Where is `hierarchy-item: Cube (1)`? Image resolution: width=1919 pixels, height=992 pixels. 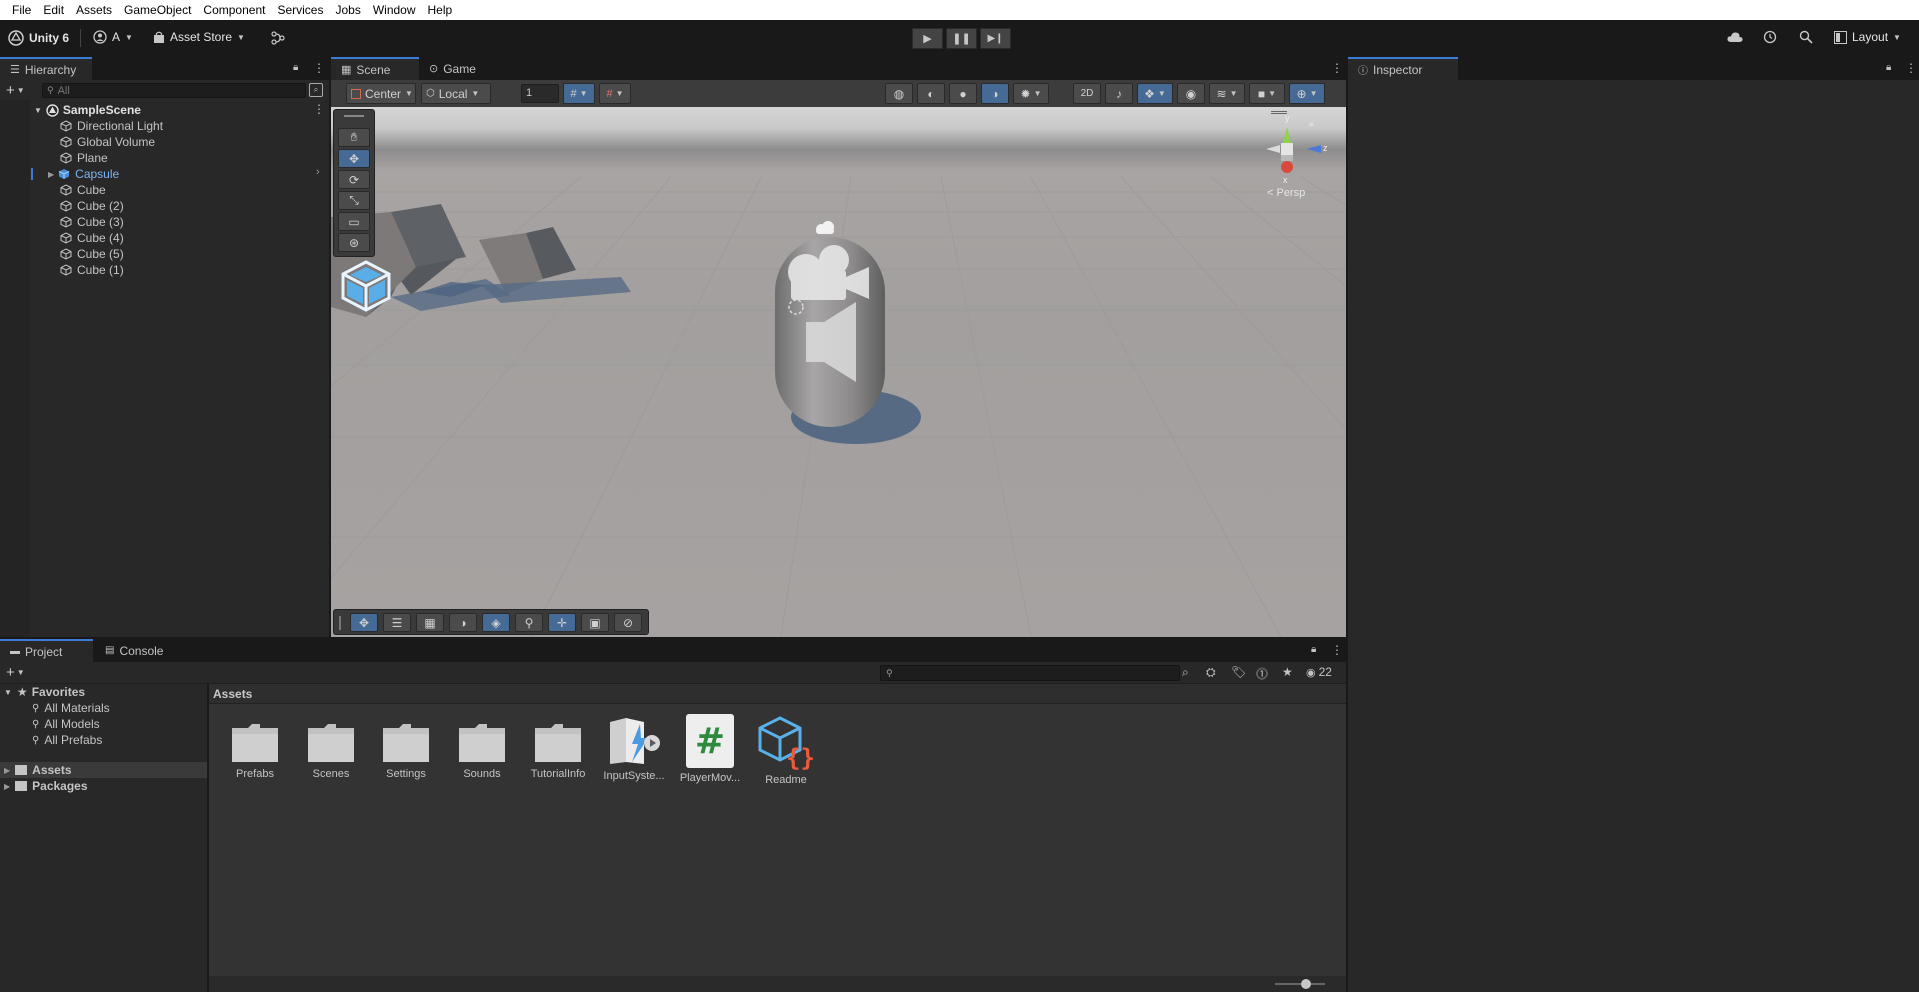 hierarchy-item: Cube (1) is located at coordinates (164, 270).